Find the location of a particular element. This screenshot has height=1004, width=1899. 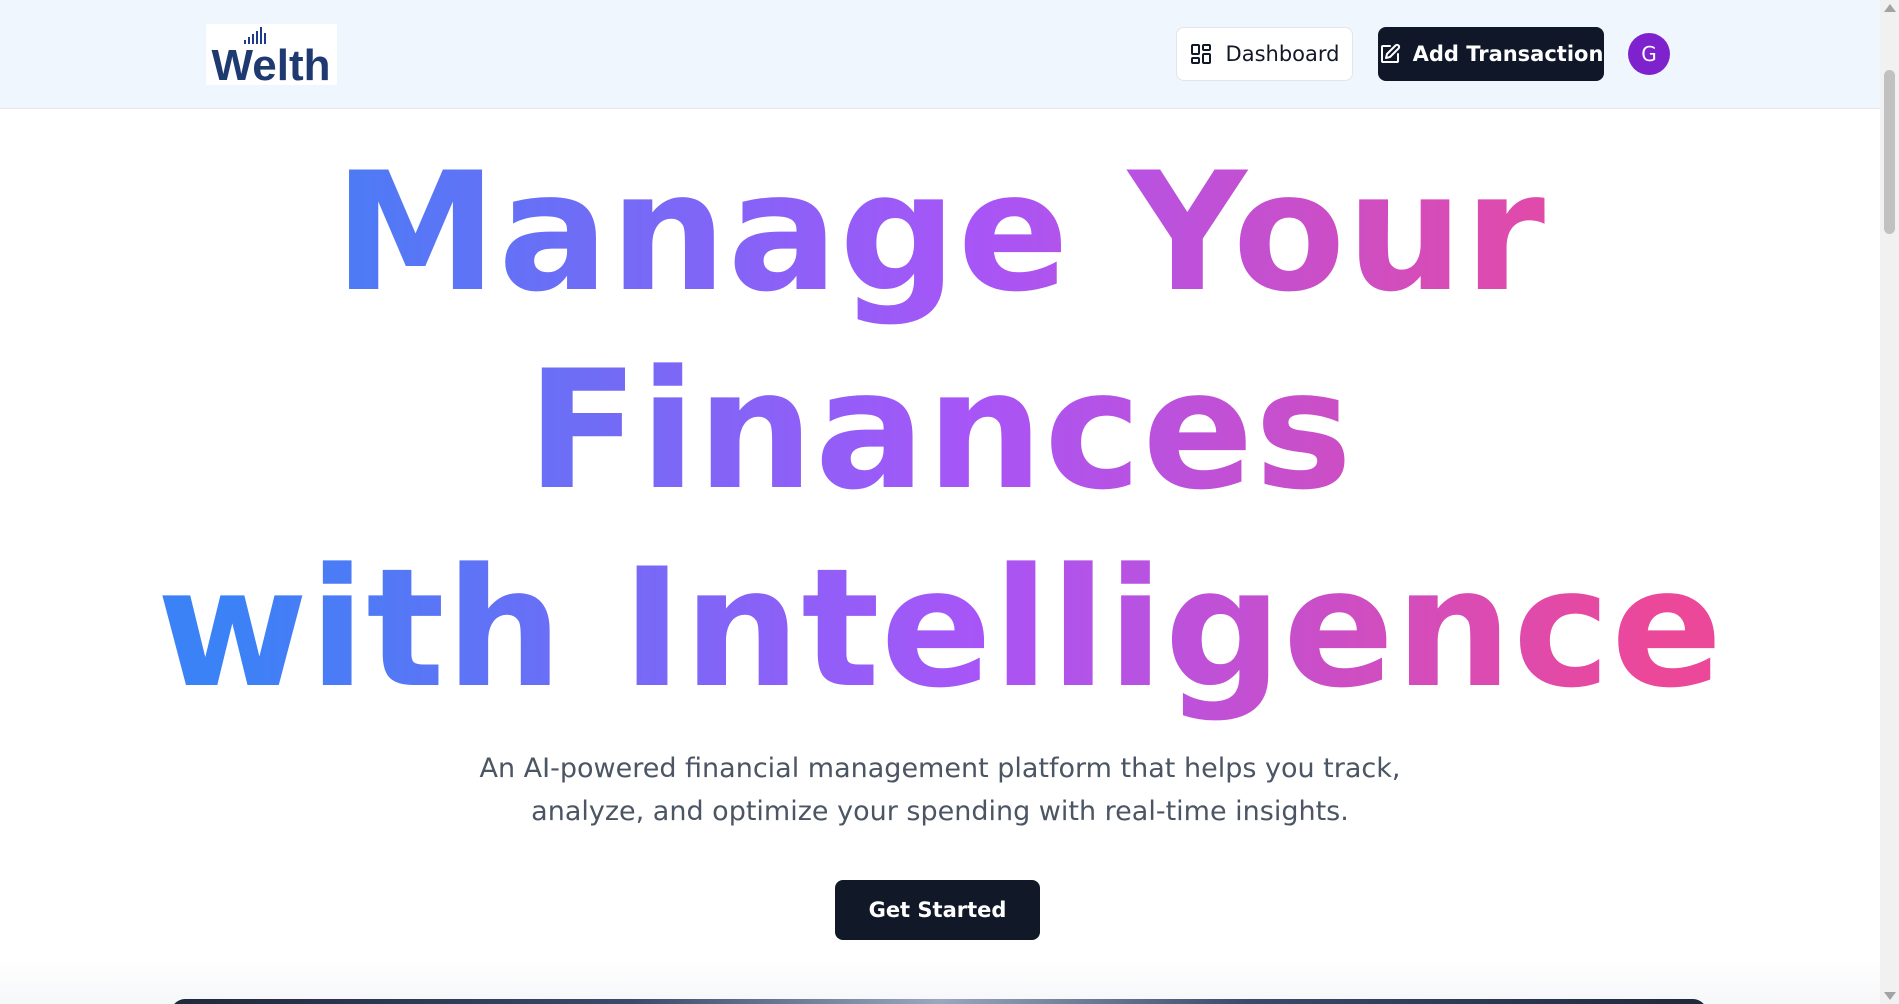

layout-dashboard-icon is located at coordinates (1200, 54).